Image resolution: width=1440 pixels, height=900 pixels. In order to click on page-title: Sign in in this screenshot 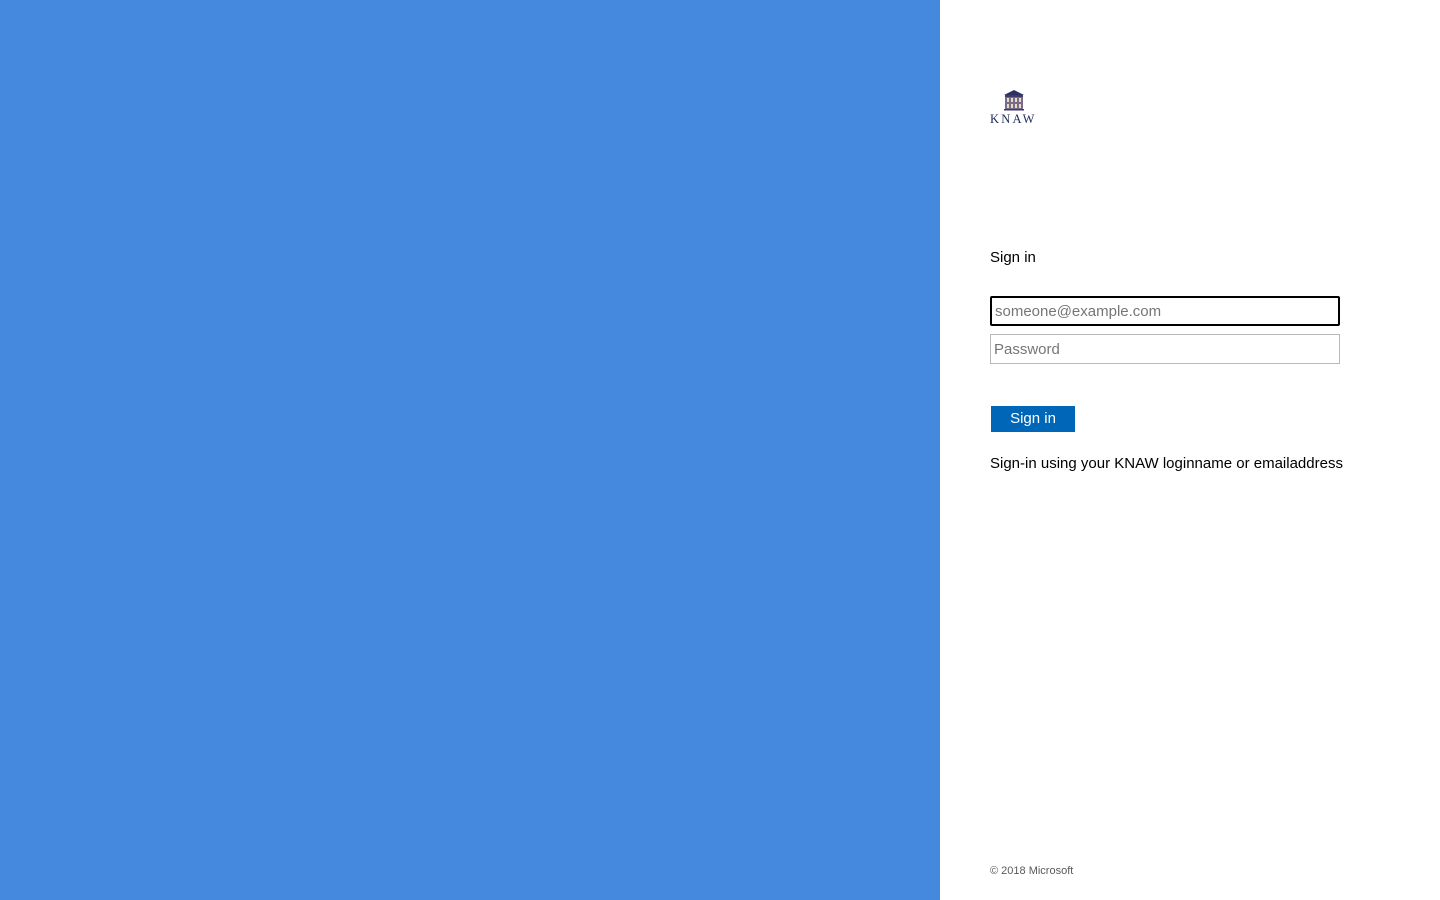, I will do `click(1013, 257)`.